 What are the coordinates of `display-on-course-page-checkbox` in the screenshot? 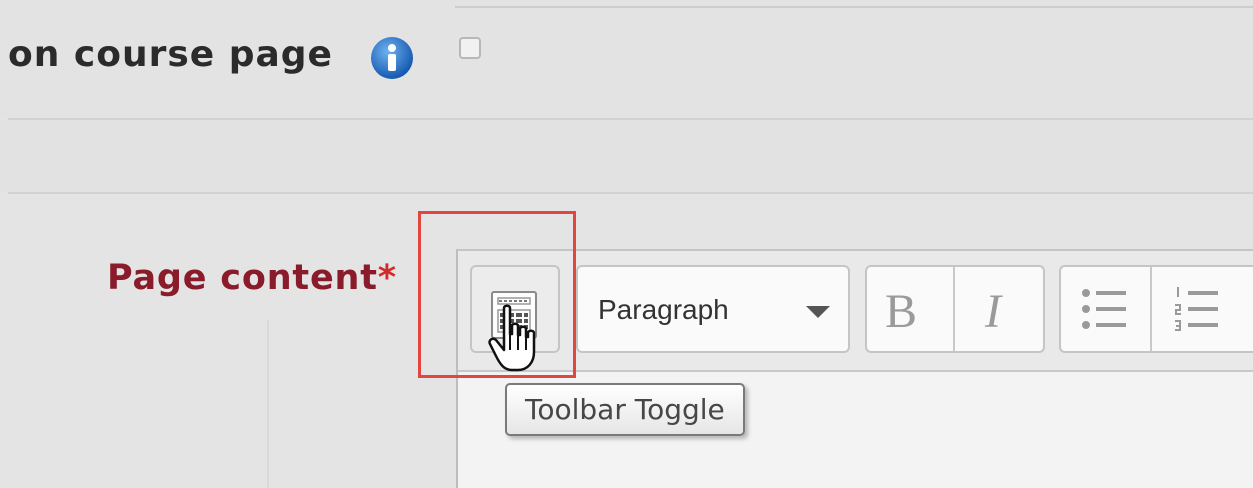 It's located at (470, 48).